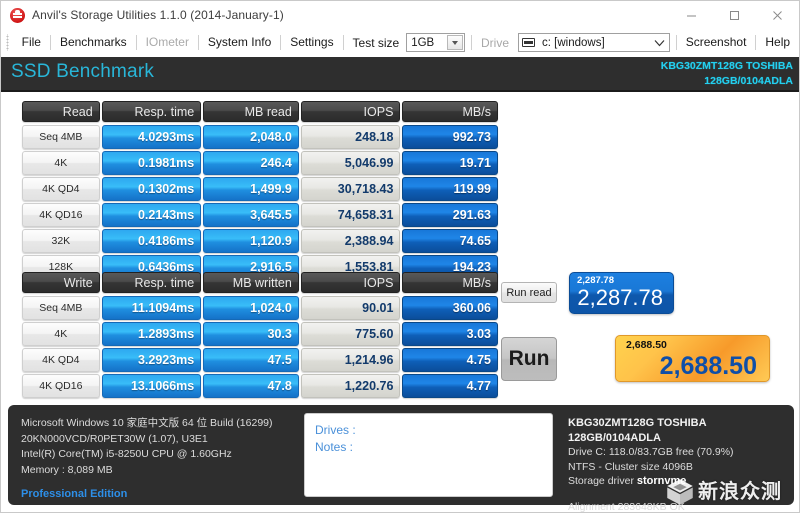 Image resolution: width=800 pixels, height=513 pixels. I want to click on total-score-value: 2,688.50, so click(708, 366).